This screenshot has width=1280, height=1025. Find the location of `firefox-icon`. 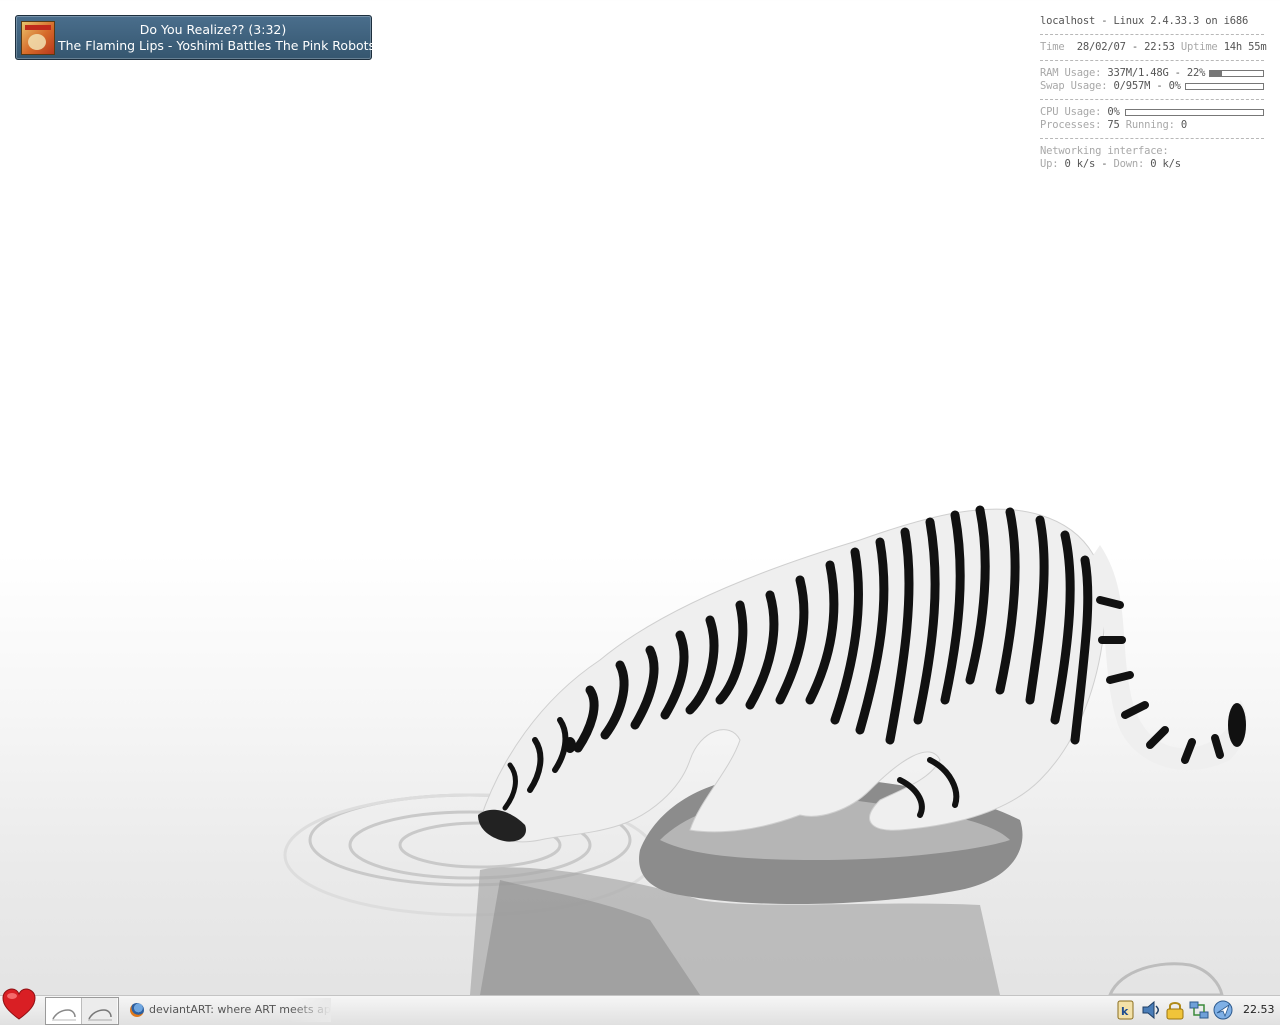

firefox-icon is located at coordinates (137, 1010).